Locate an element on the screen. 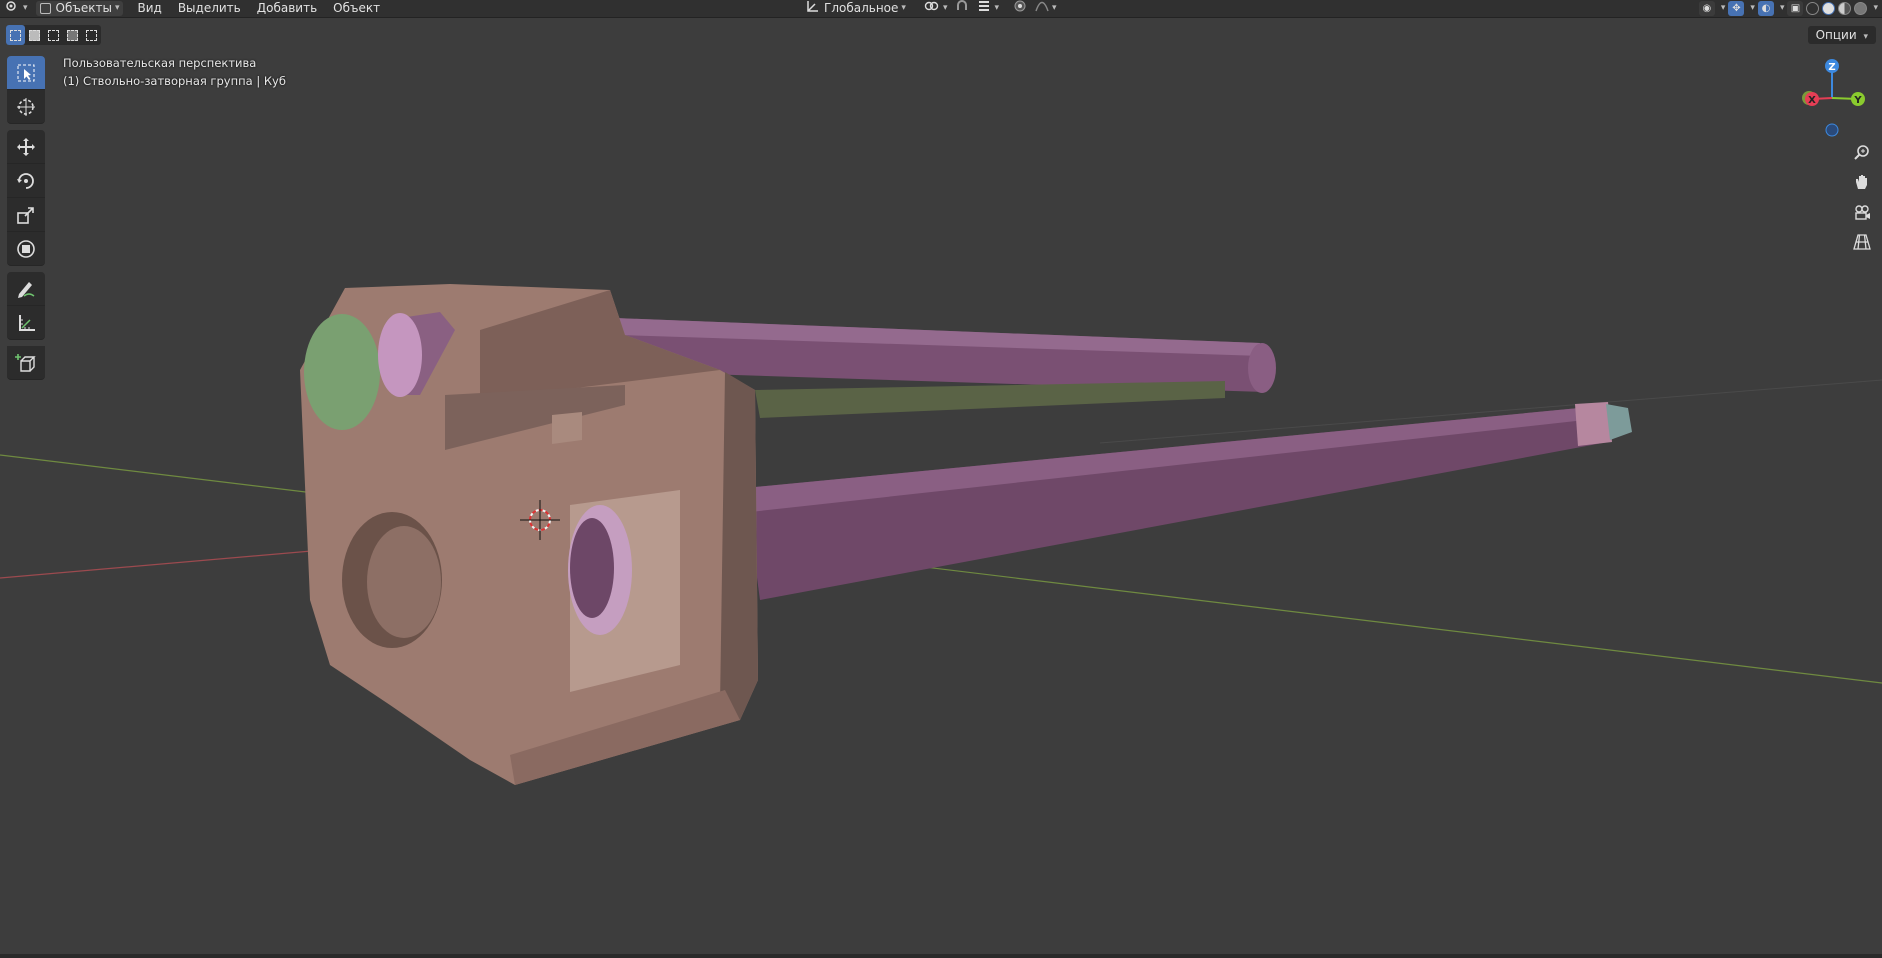  pivot-selector: ▾ is located at coordinates (936, 8).